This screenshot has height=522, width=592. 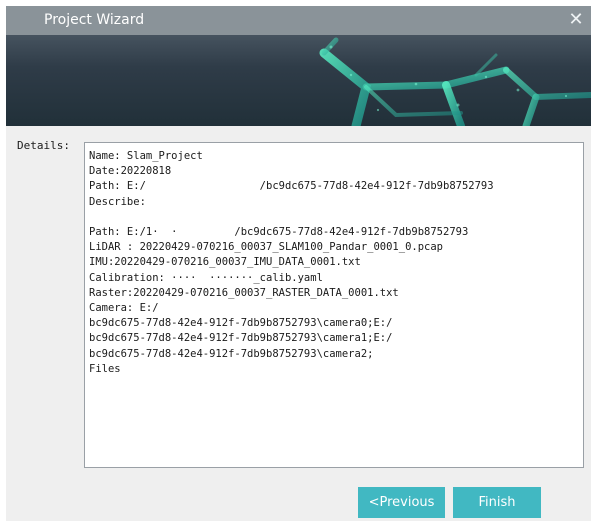 I want to click on details-line: Calibration: ···· ·······_calib.yaml, so click(x=206, y=277).